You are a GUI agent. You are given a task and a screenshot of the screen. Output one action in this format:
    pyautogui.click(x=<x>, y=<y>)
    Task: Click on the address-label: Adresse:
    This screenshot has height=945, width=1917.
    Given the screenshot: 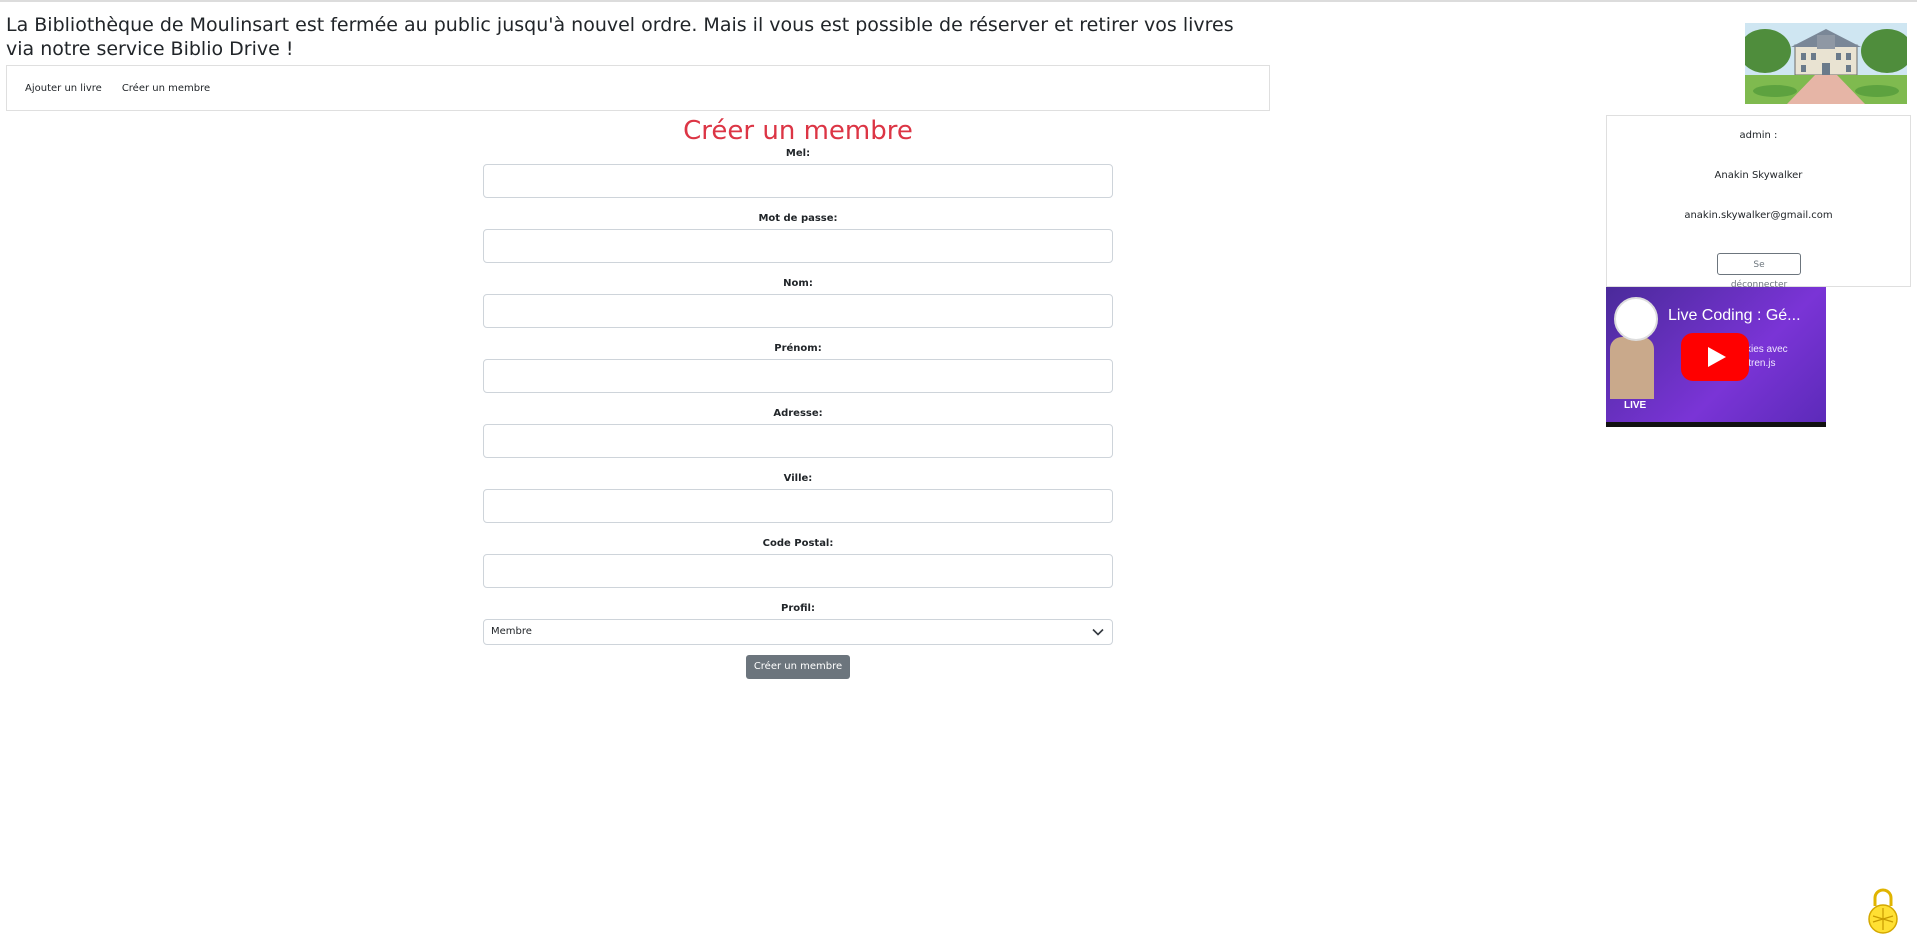 What is the action you would take?
    pyautogui.click(x=798, y=413)
    